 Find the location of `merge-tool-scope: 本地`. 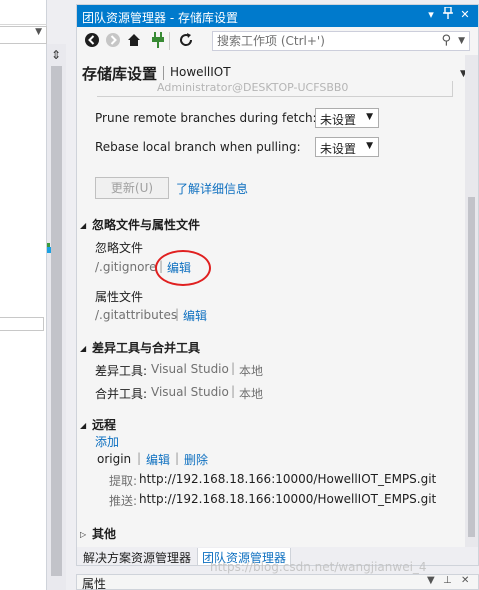

merge-tool-scope: 本地 is located at coordinates (251, 394).